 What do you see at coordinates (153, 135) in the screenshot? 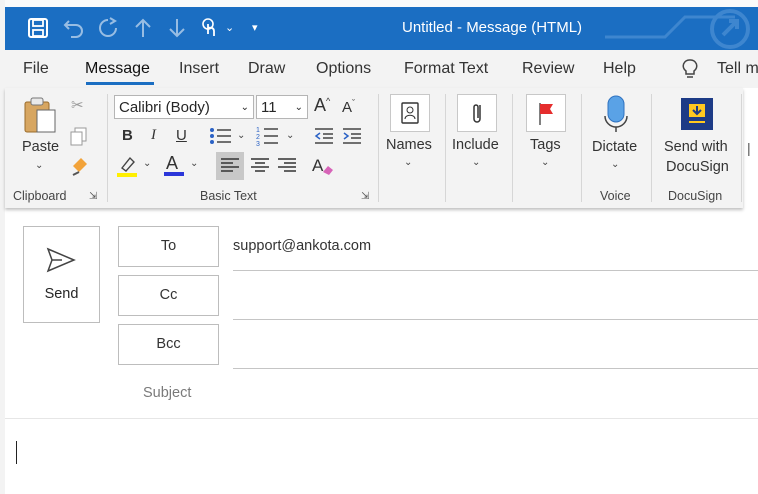
I see `italic-button: I` at bounding box center [153, 135].